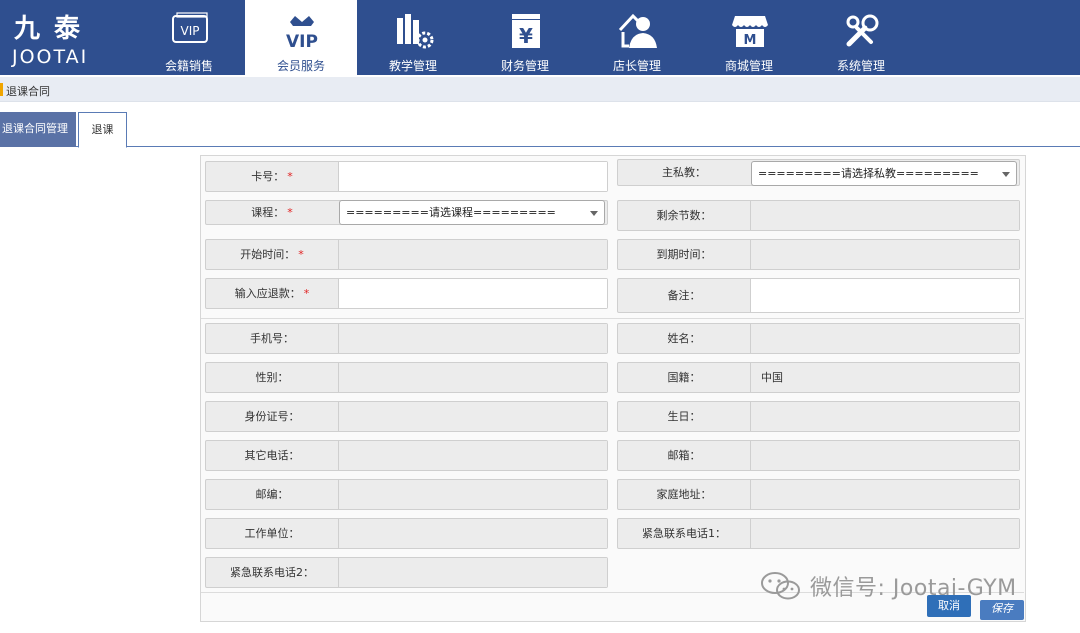 Image resolution: width=1080 pixels, height=633 pixels. I want to click on breadcrumb-marker, so click(1, 89).